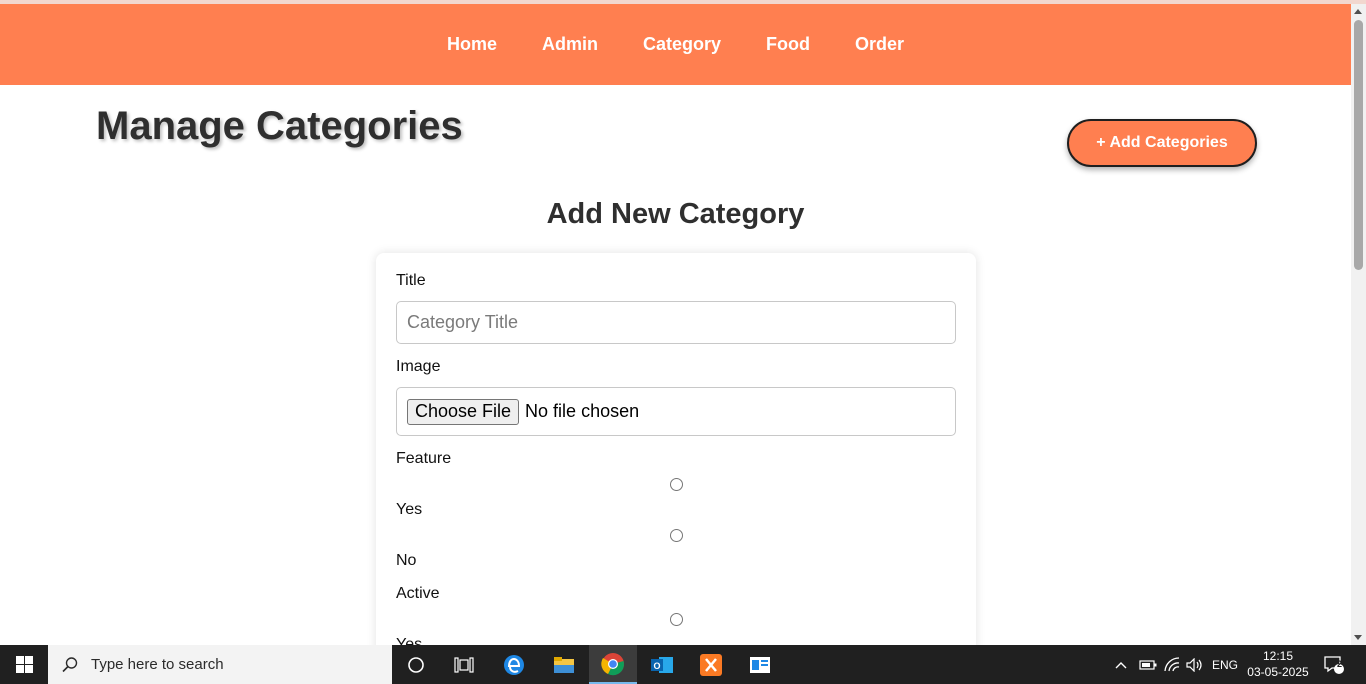  I want to click on taskbar-search-box: Type here to search, so click(220, 664).